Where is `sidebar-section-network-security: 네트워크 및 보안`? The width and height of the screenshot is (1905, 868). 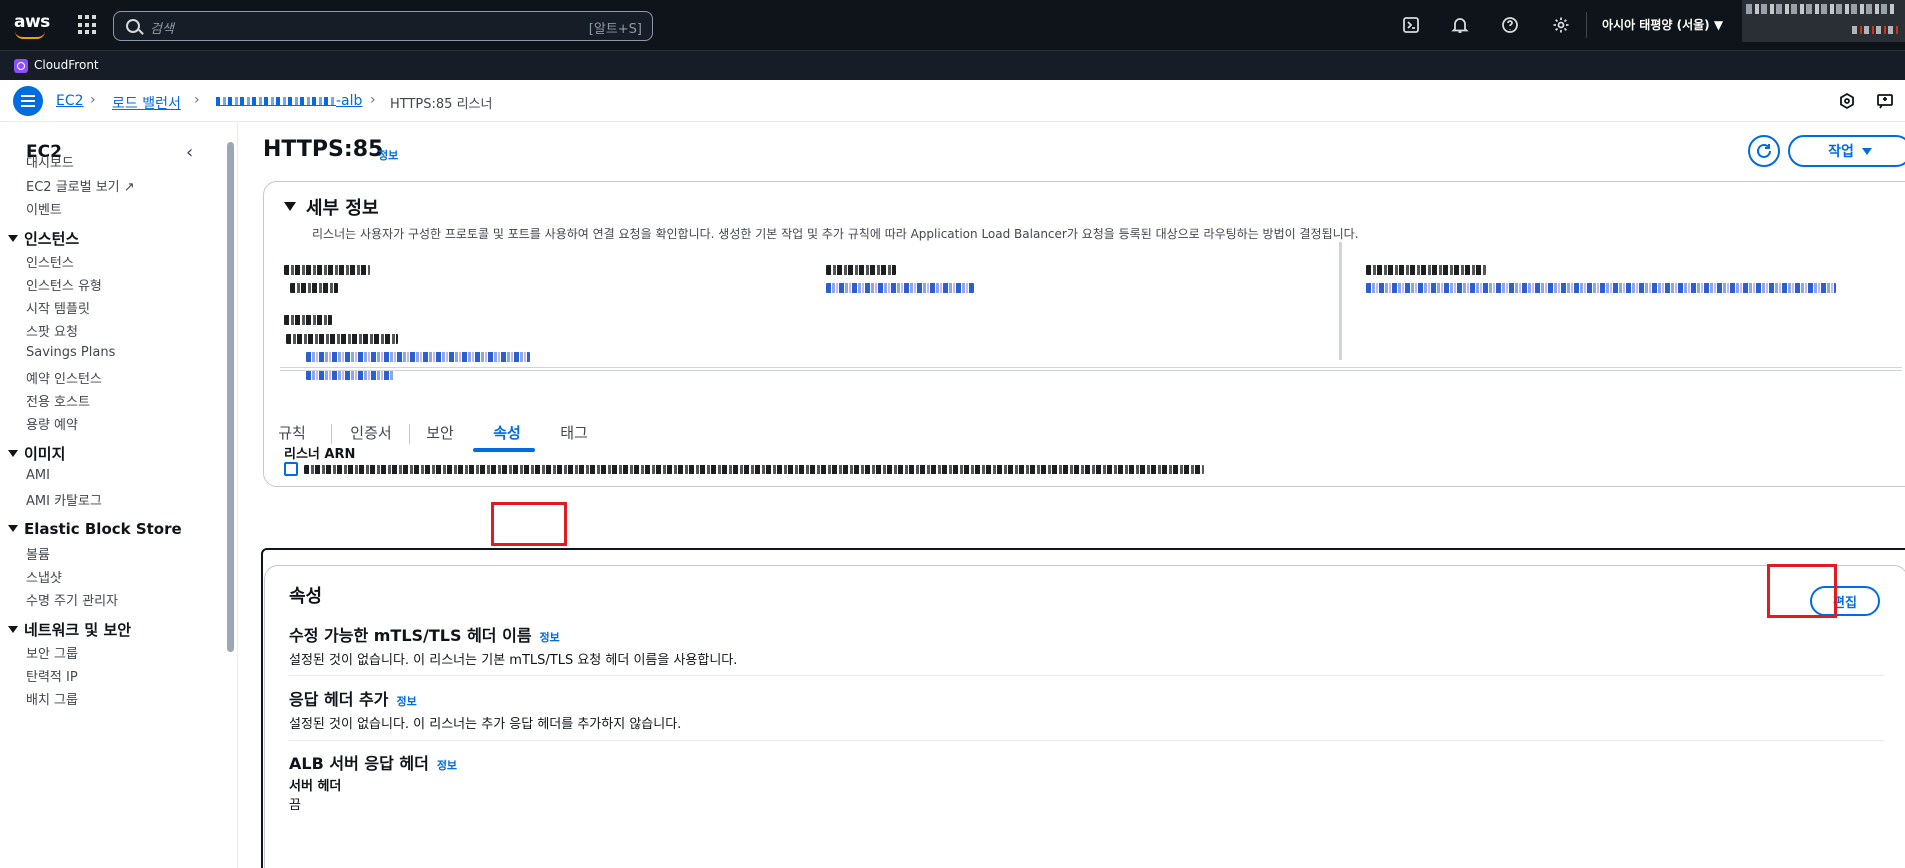
sidebar-section-network-security: 네트워크 및 보안 is located at coordinates (69, 629).